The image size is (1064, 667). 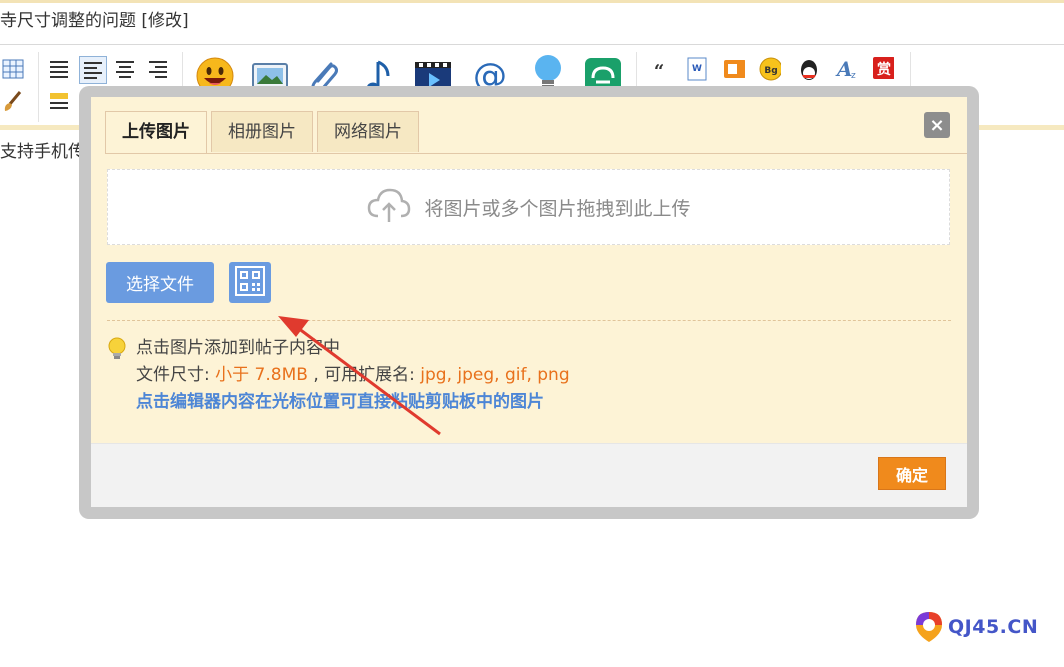 I want to click on watermark-logo: QJ45.CN, so click(x=976, y=627).